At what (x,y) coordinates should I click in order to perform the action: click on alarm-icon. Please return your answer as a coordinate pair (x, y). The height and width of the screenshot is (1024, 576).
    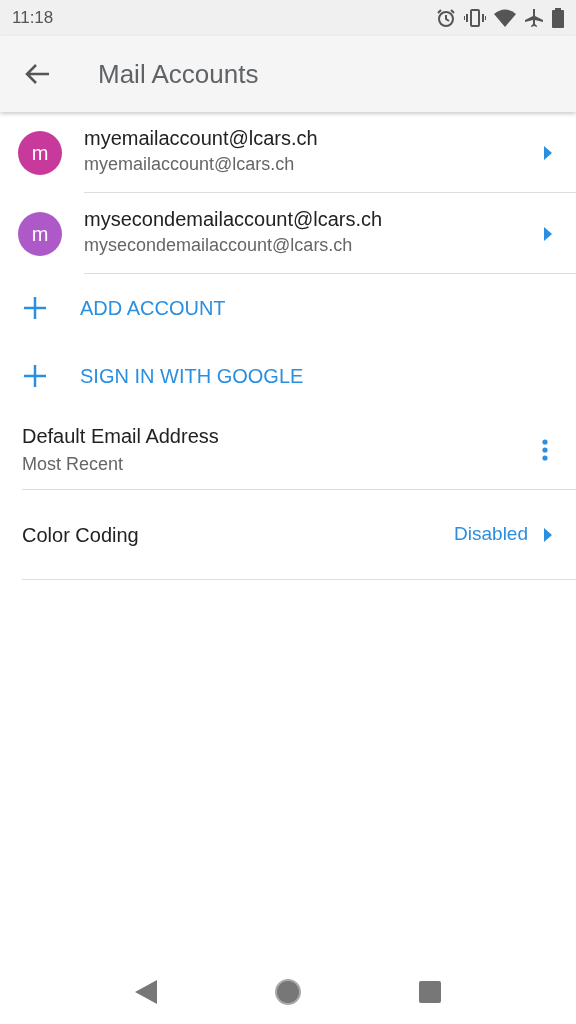
    Looking at the image, I should click on (446, 18).